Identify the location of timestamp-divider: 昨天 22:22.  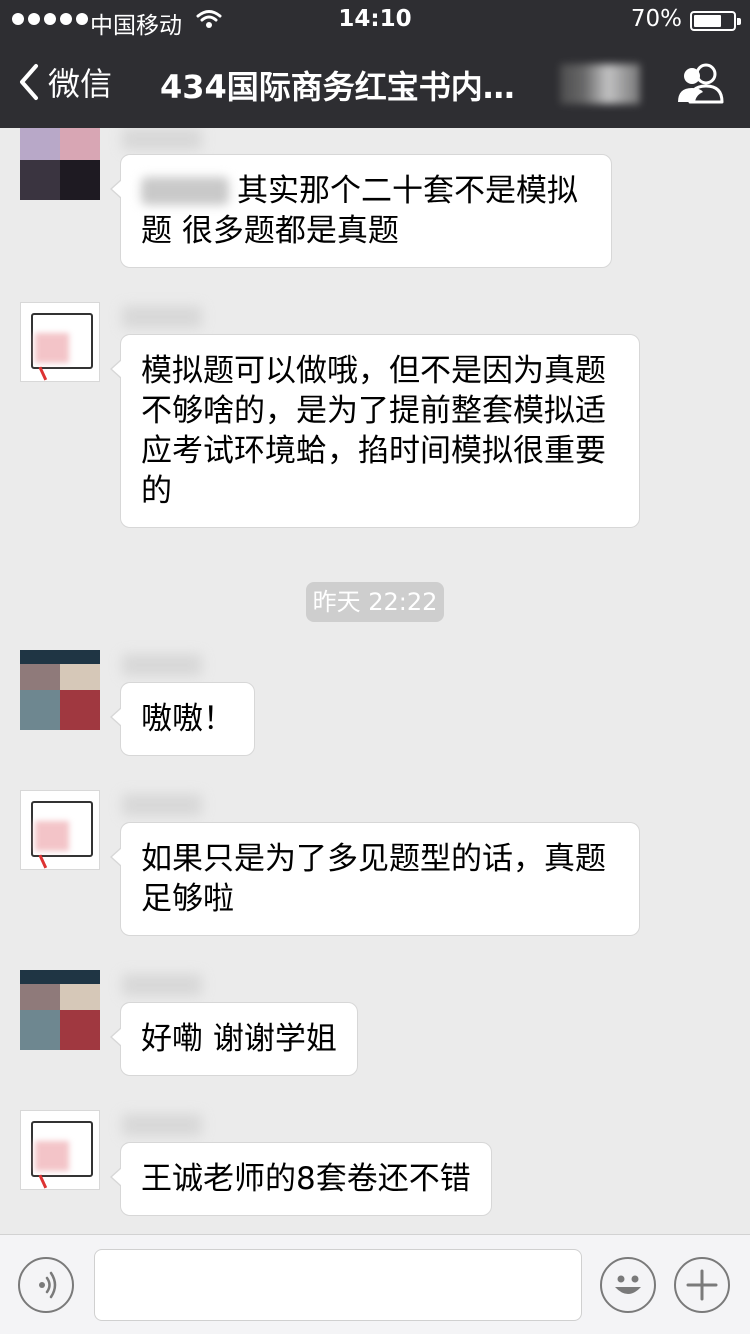
(375, 602).